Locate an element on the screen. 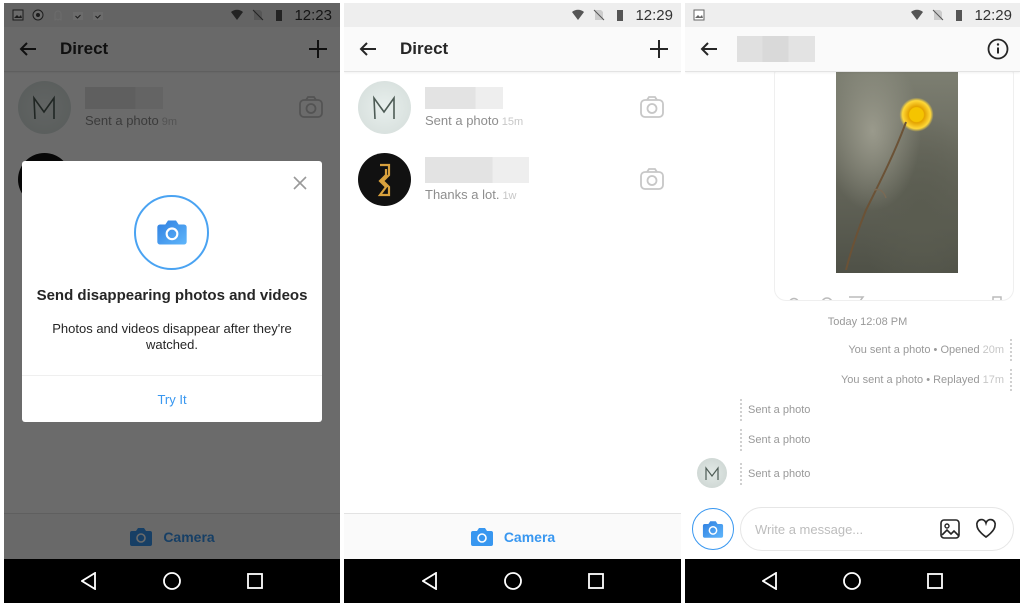 The height and width of the screenshot is (606, 1024). flower-photo is located at coordinates (897, 171).